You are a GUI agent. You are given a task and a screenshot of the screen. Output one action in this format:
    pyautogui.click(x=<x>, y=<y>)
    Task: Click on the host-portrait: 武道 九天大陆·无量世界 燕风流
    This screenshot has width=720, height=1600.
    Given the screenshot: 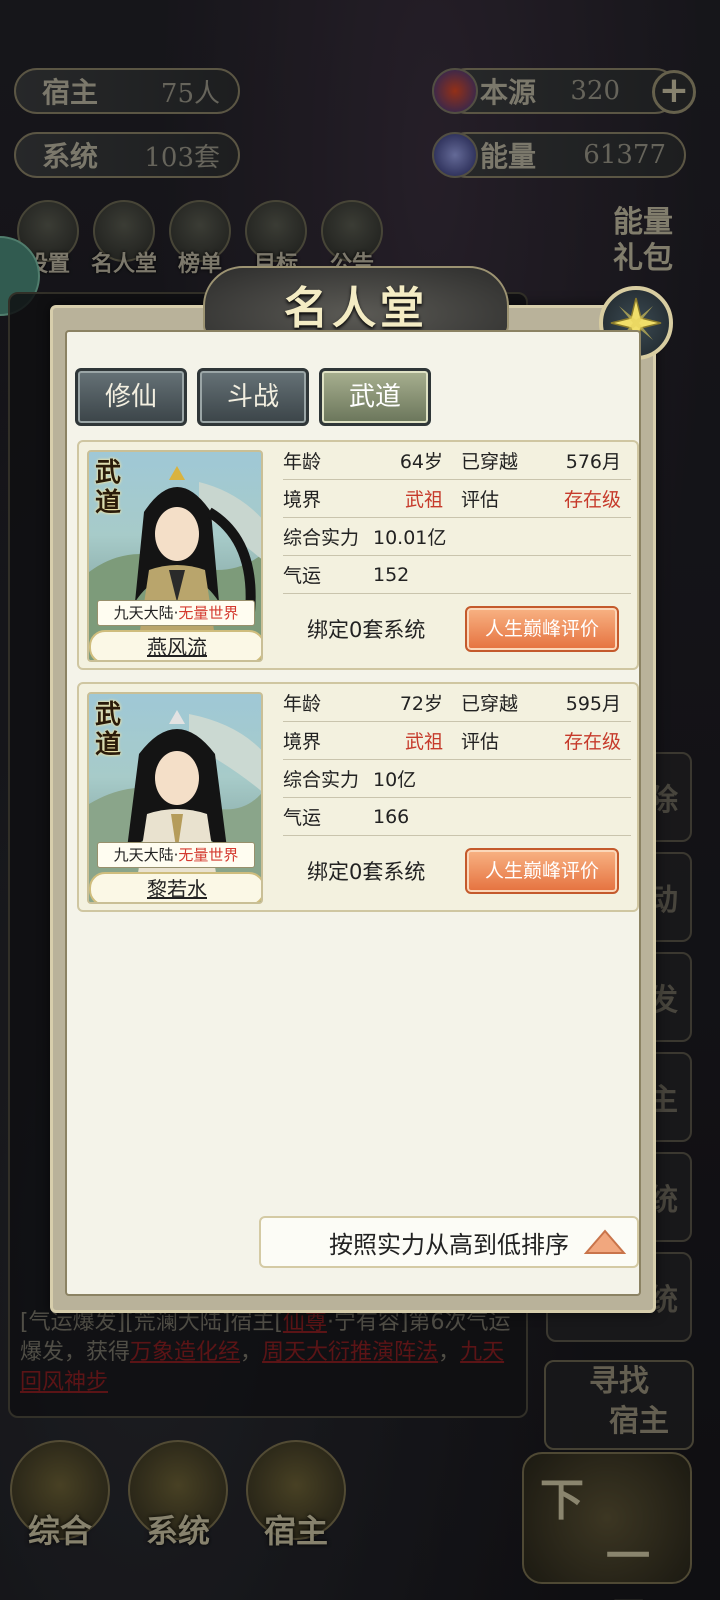 What is the action you would take?
    pyautogui.click(x=175, y=556)
    